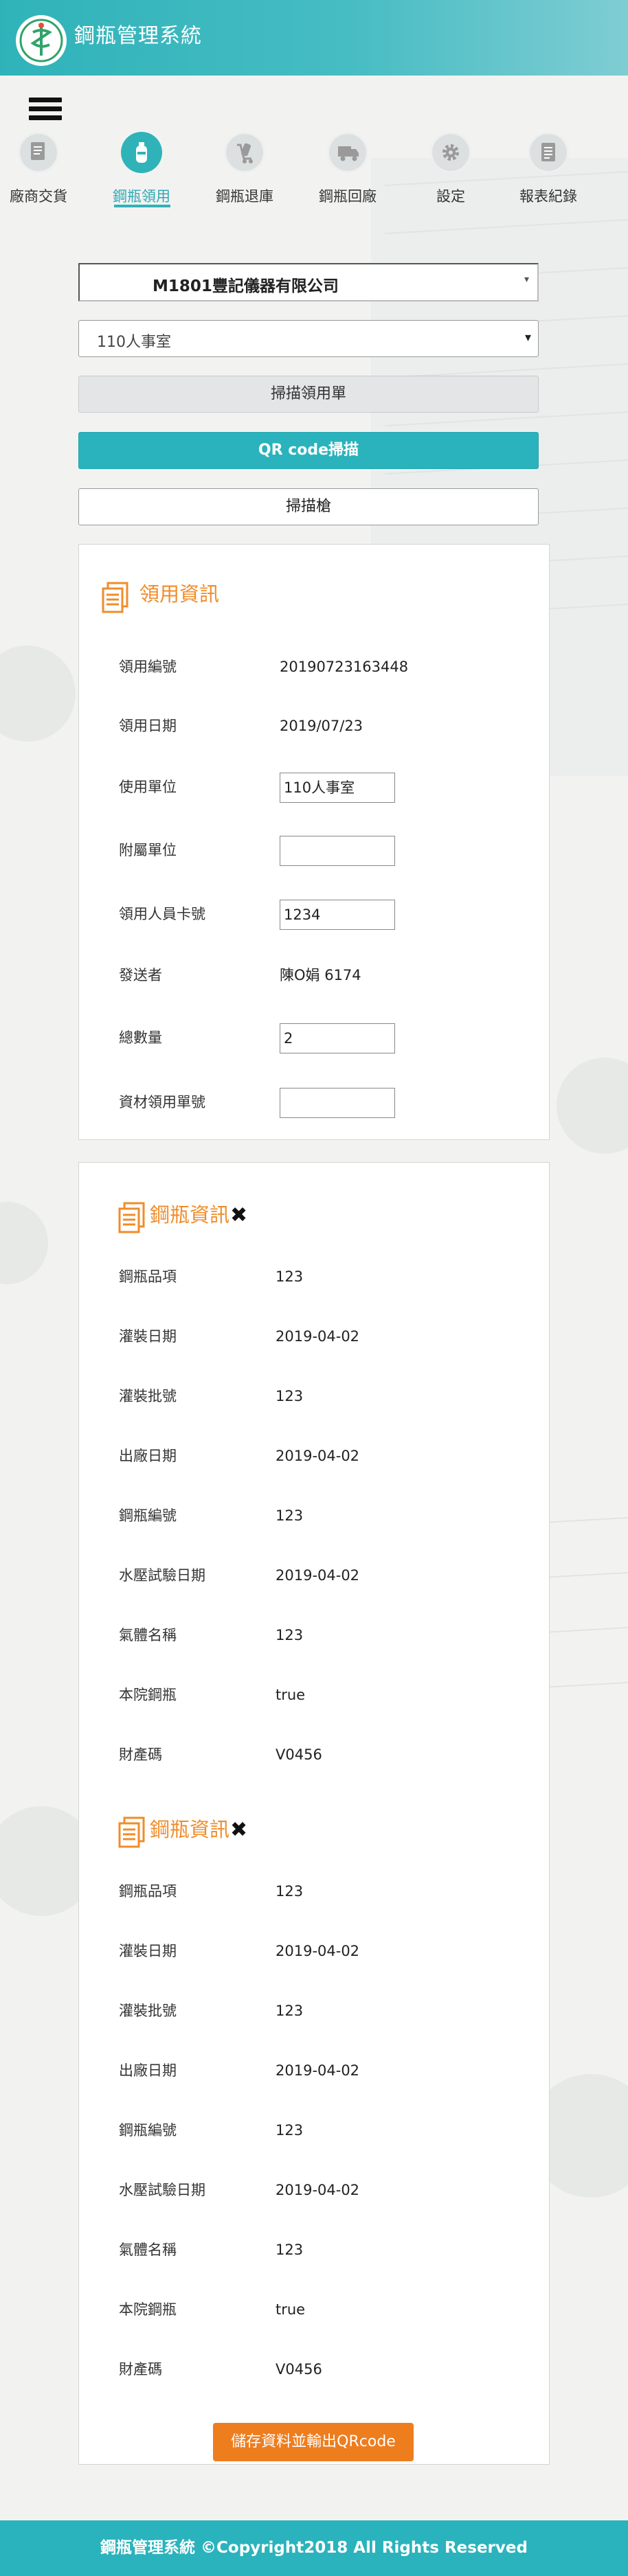 The height and width of the screenshot is (2576, 628). I want to click on field-label: 領用日期, so click(148, 726).